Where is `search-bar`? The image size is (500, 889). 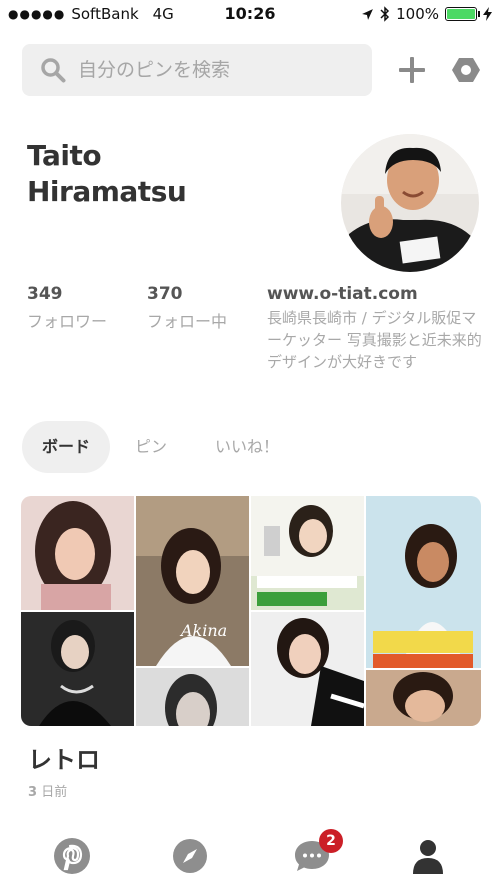 search-bar is located at coordinates (197, 70).